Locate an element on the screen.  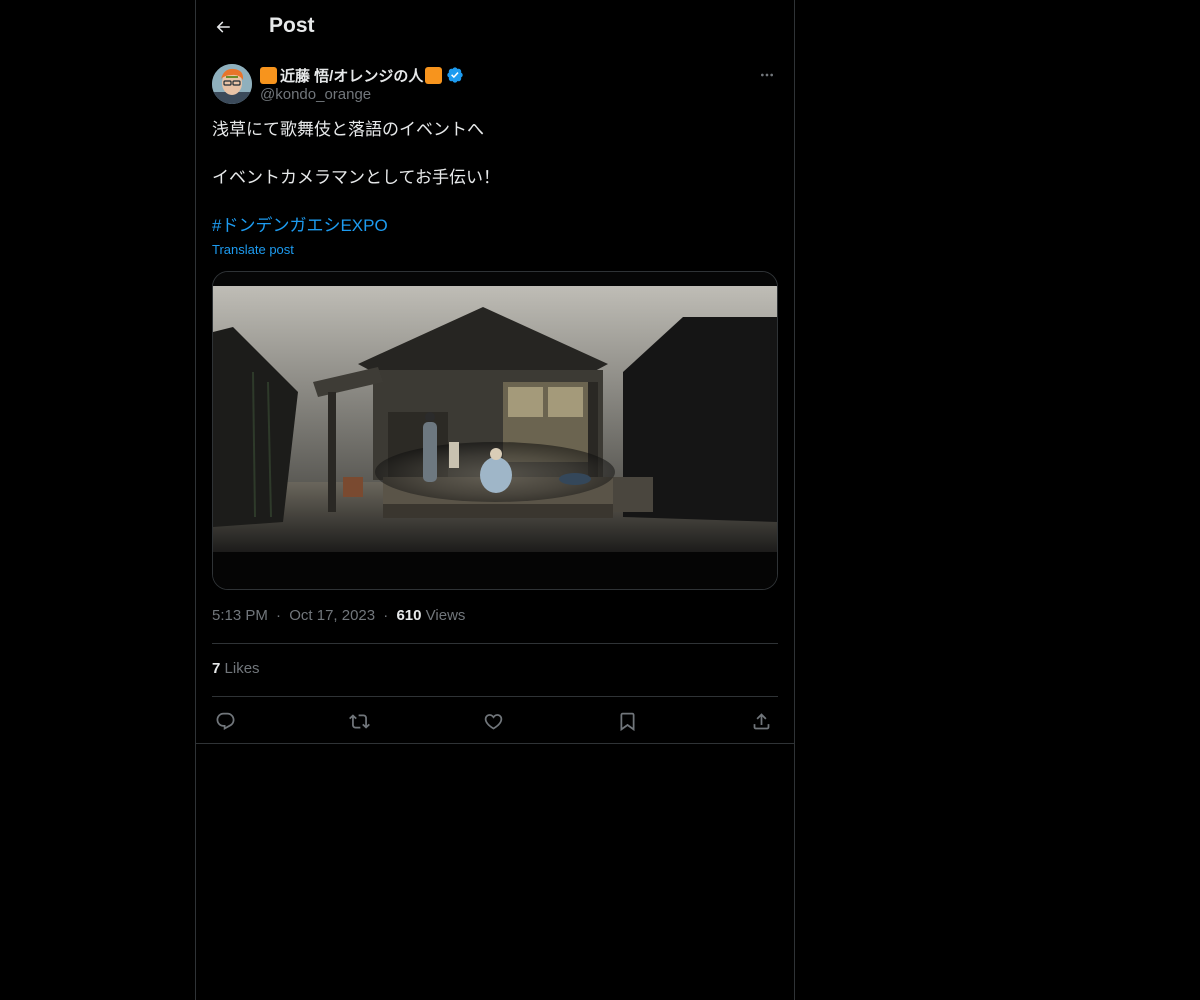
display-name-row: 近藤 悟/オレンジの人 is located at coordinates (362, 75).